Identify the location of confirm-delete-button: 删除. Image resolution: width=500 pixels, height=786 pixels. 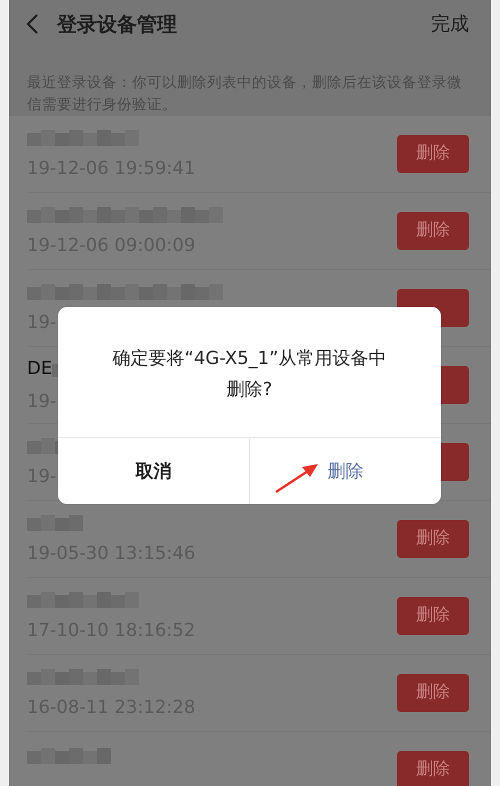
(345, 471).